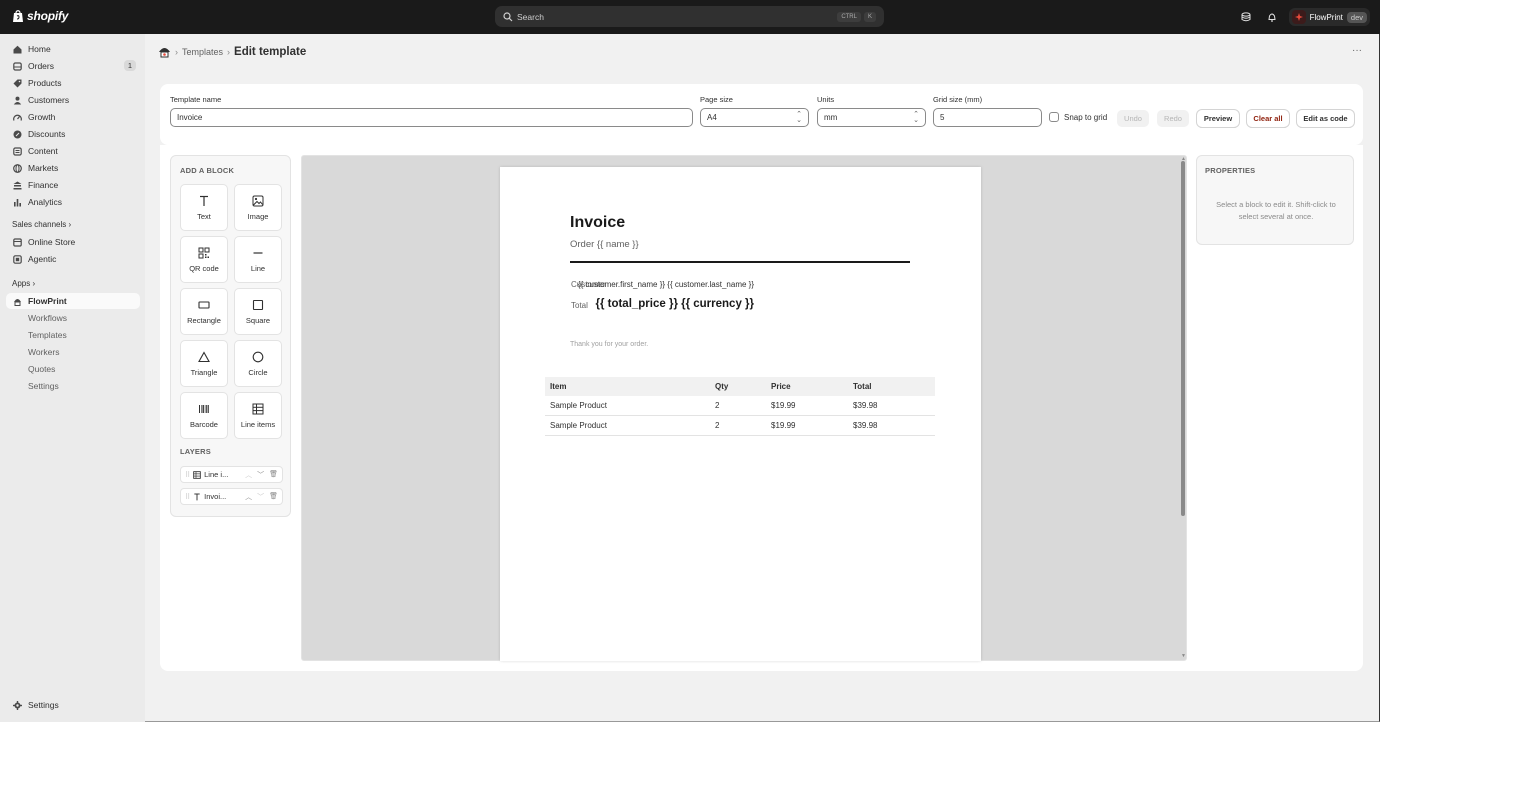  I want to click on block-label: QR code, so click(204, 268).